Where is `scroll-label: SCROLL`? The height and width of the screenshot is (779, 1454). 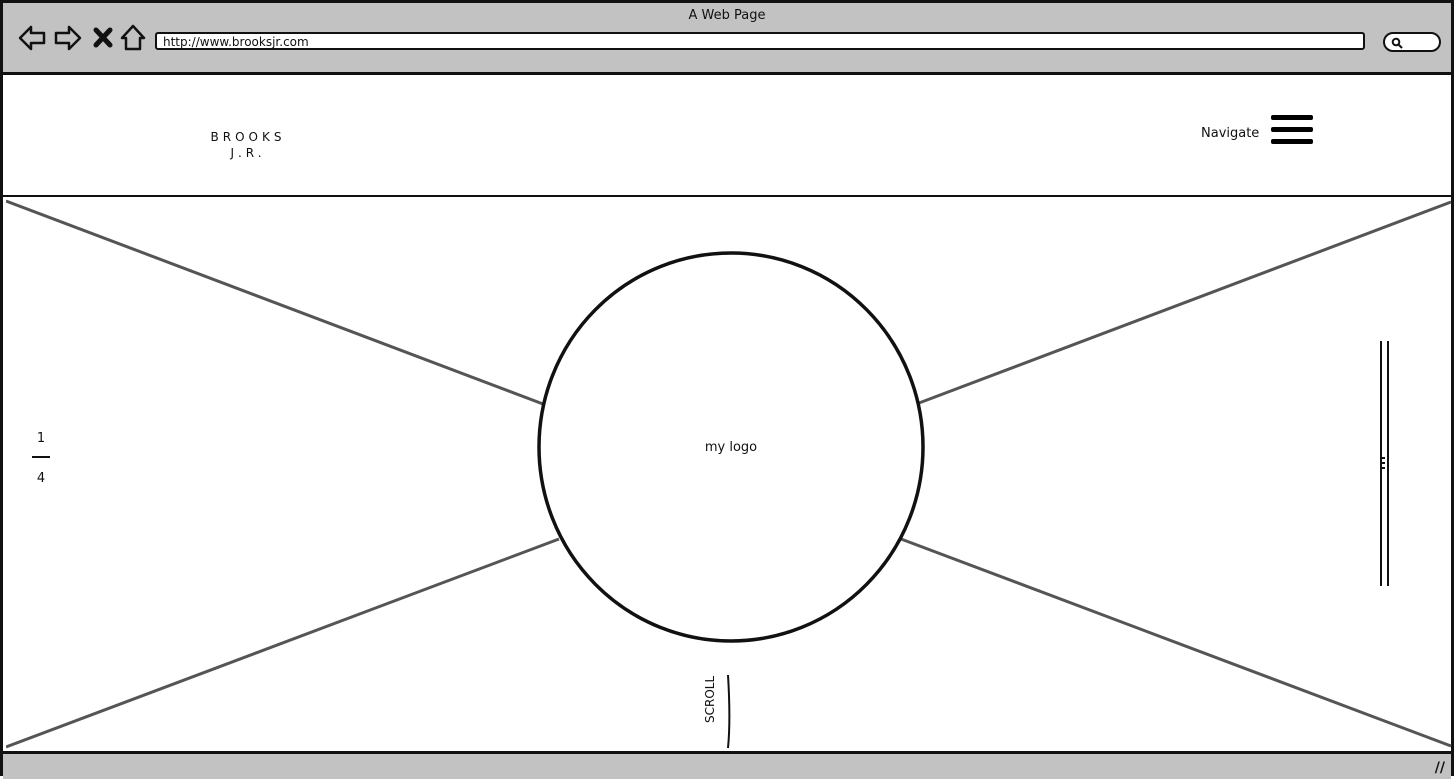 scroll-label: SCROLL is located at coordinates (711, 699).